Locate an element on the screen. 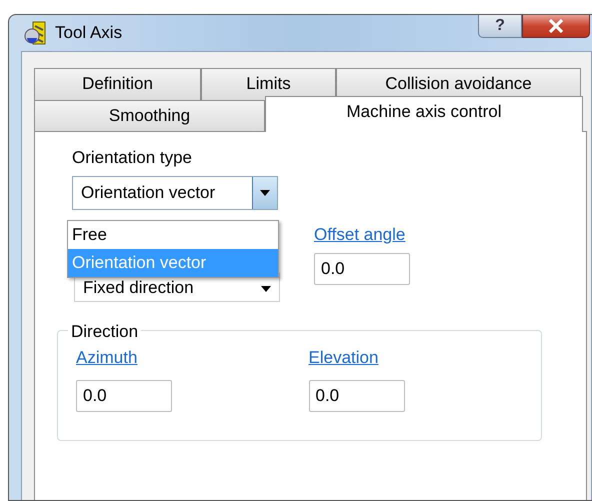  help-button: ? is located at coordinates (500, 26).